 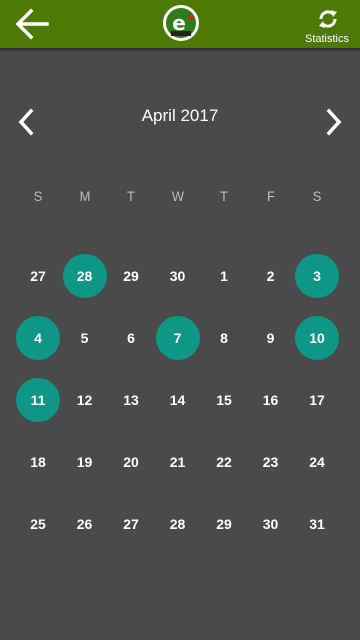 What do you see at coordinates (178, 524) in the screenshot?
I see `calendar-day: 28` at bounding box center [178, 524].